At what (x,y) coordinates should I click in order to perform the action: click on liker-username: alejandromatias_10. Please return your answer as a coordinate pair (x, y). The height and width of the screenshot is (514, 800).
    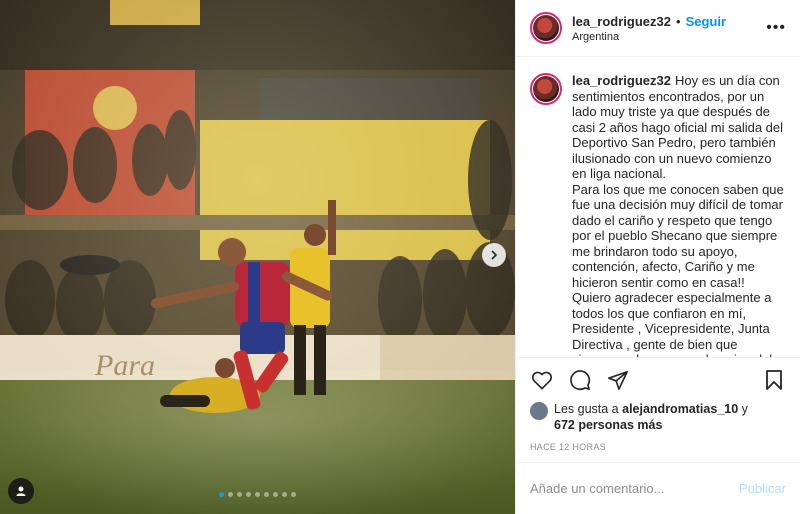
    Looking at the image, I should click on (680, 409).